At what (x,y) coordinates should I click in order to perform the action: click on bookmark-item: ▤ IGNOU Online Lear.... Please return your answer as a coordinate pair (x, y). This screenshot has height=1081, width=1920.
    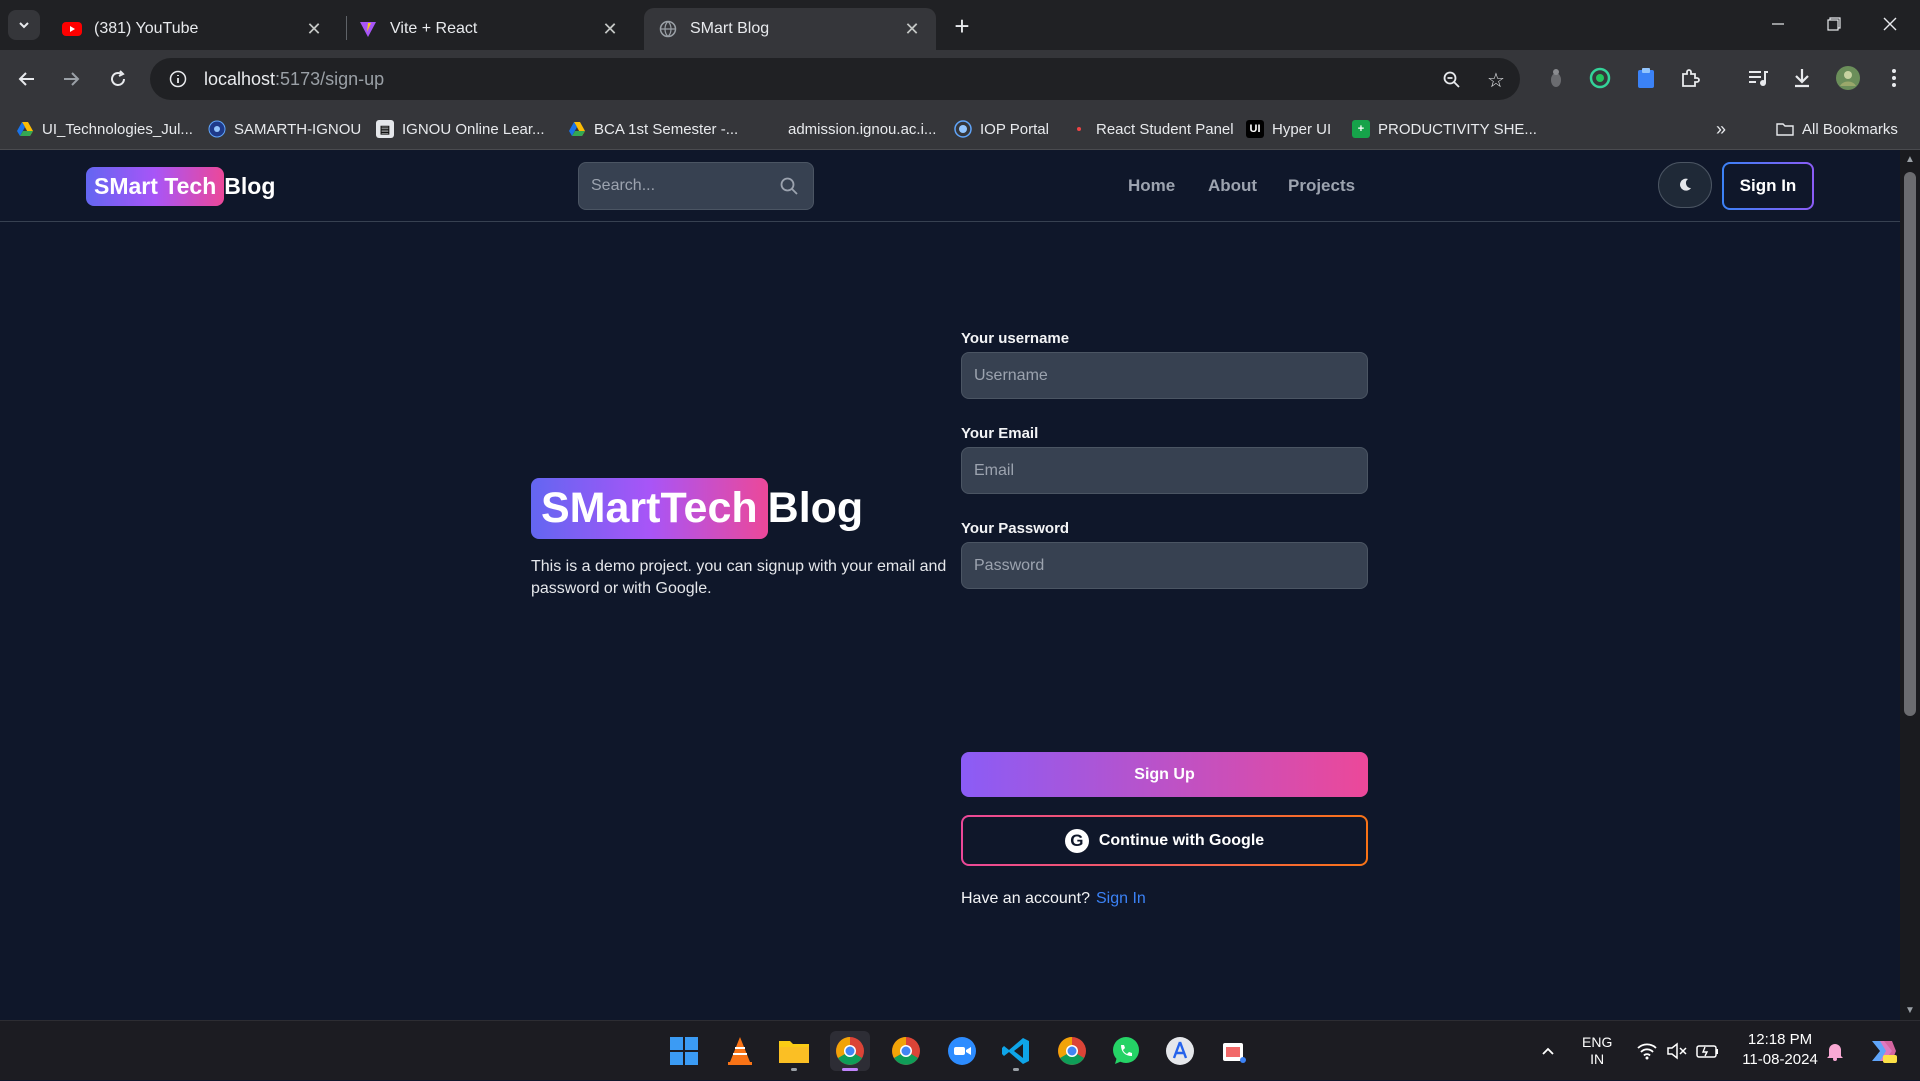
    Looking at the image, I should click on (460, 129).